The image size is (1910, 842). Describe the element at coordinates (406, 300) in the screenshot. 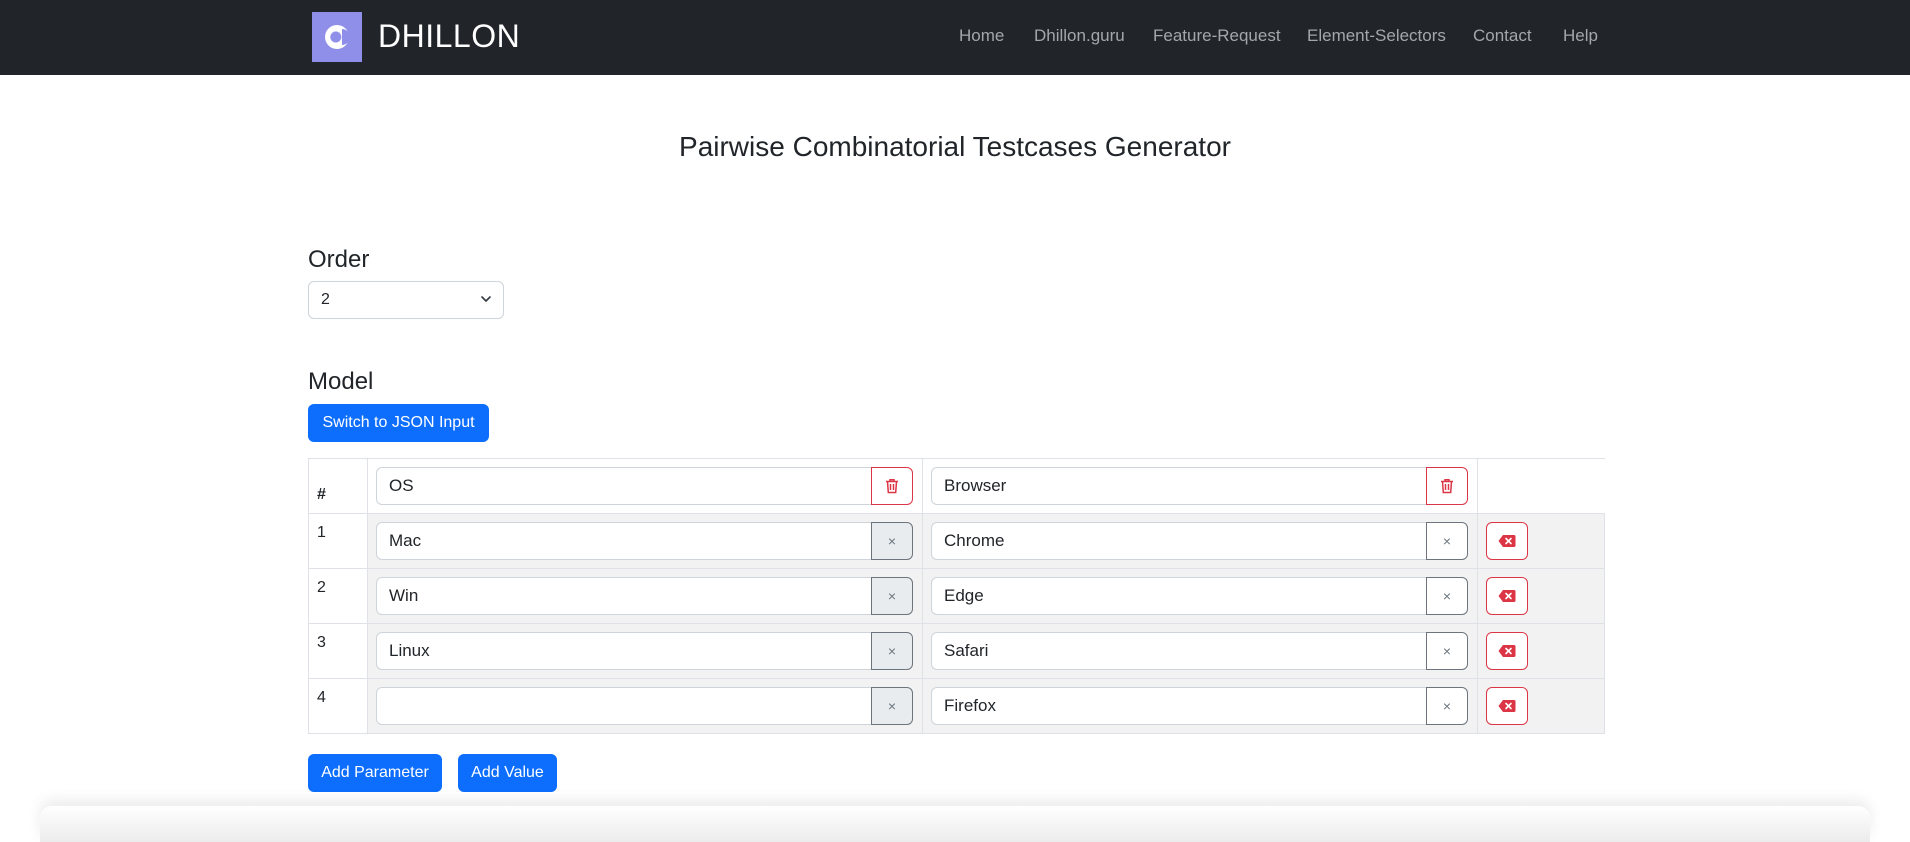

I see `order-select: 2` at that location.